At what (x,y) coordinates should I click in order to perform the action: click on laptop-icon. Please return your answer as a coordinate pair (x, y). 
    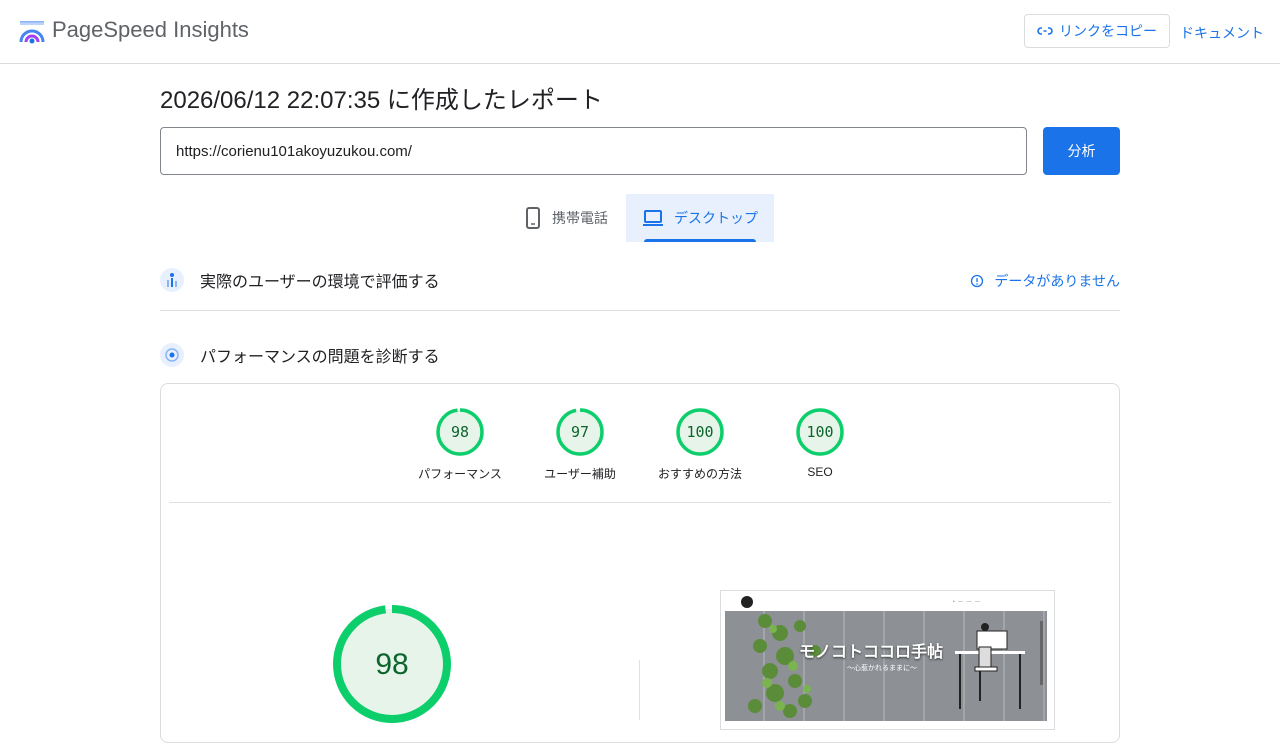
    Looking at the image, I should click on (653, 218).